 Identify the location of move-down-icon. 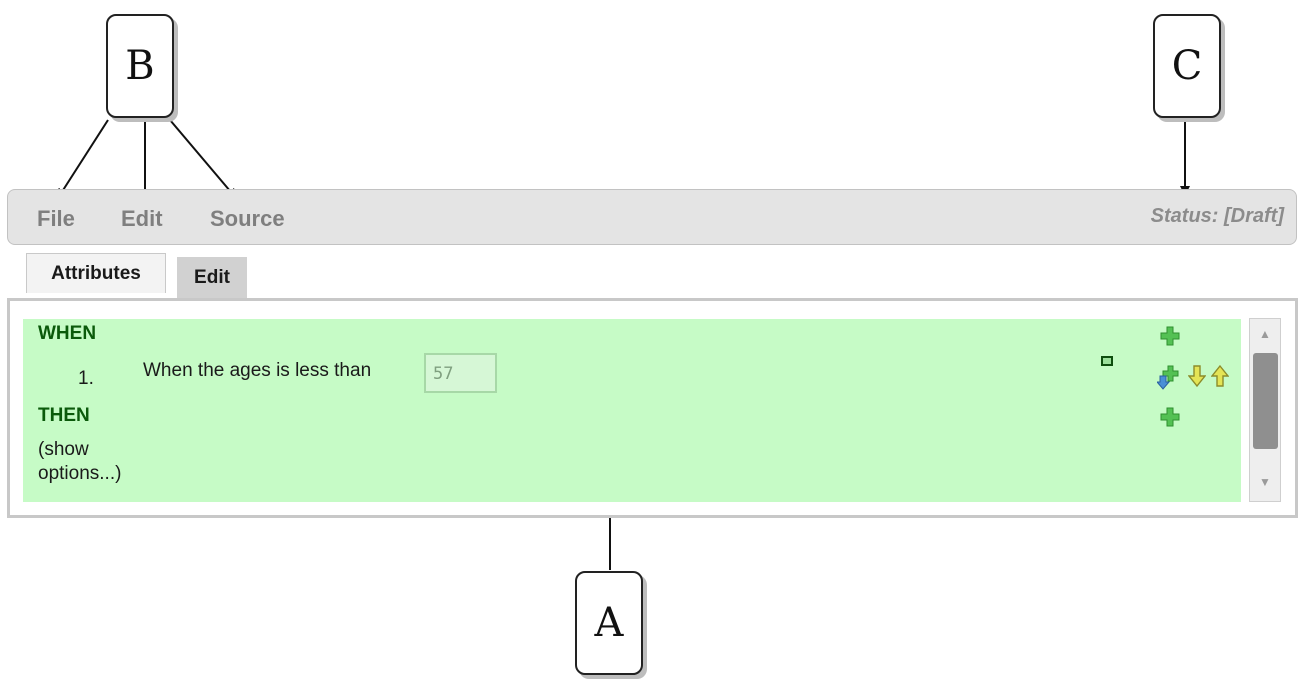
(1197, 376).